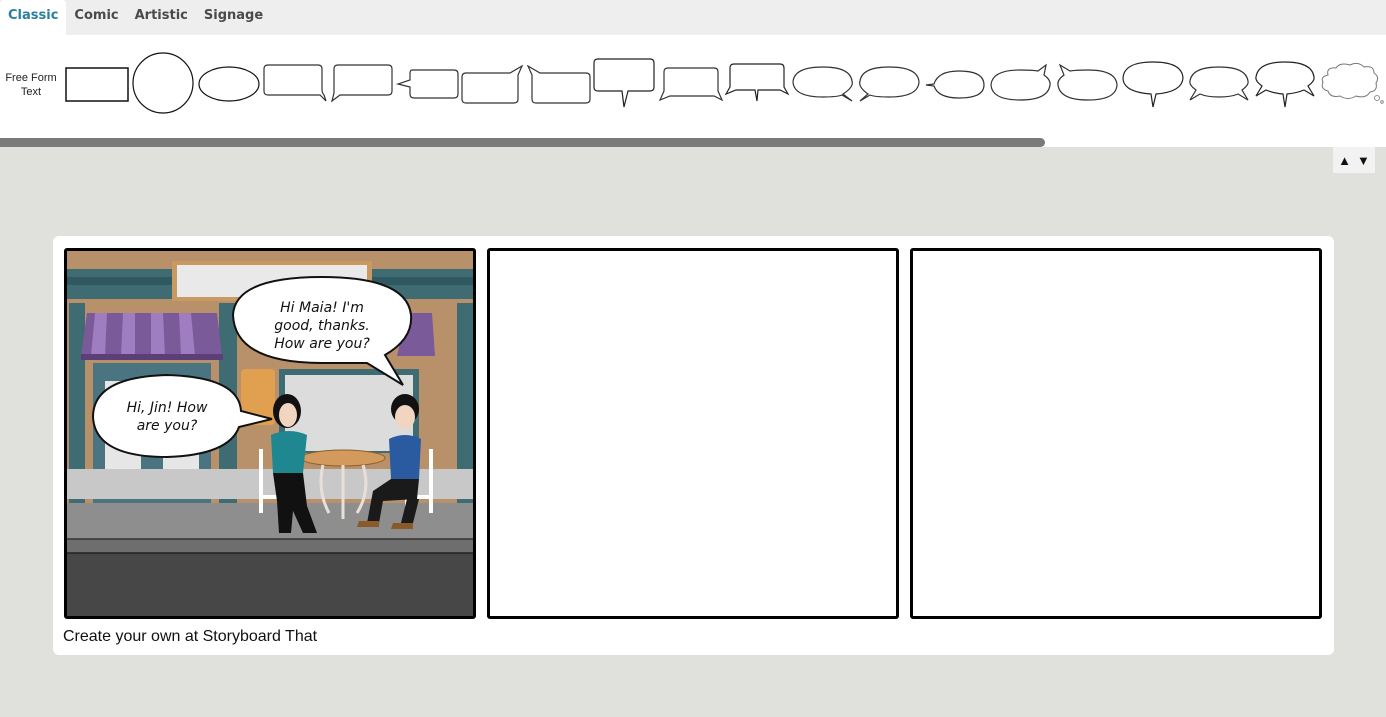  Describe the element at coordinates (233, 17) in the screenshot. I see `tab-signage: Signage` at that location.